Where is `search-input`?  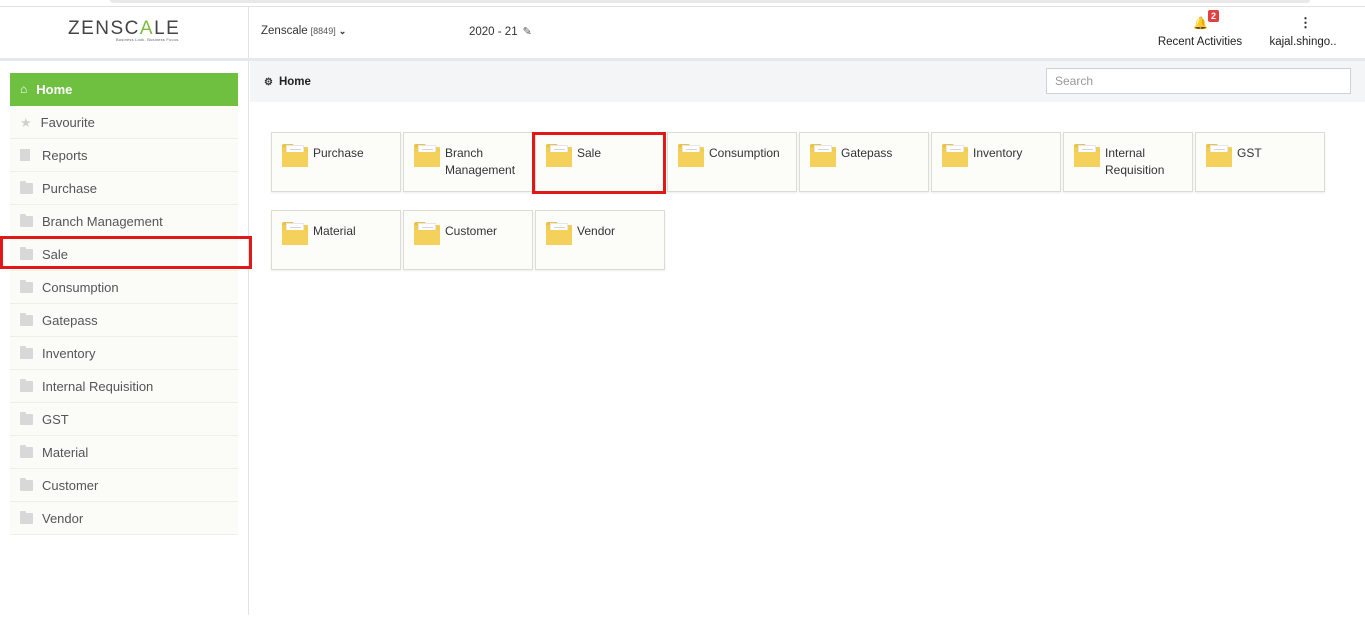 search-input is located at coordinates (1198, 81).